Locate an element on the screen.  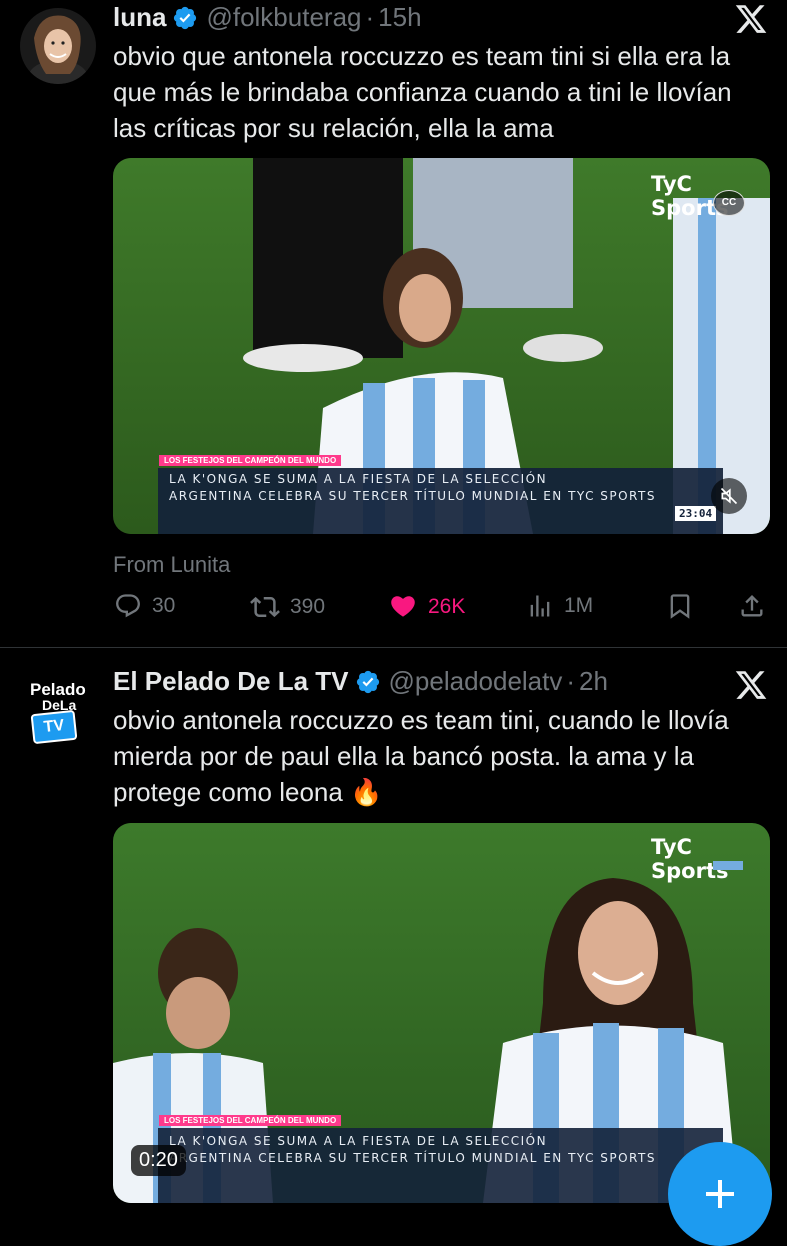
avatar-tv-badge: TV is located at coordinates (54, 727).